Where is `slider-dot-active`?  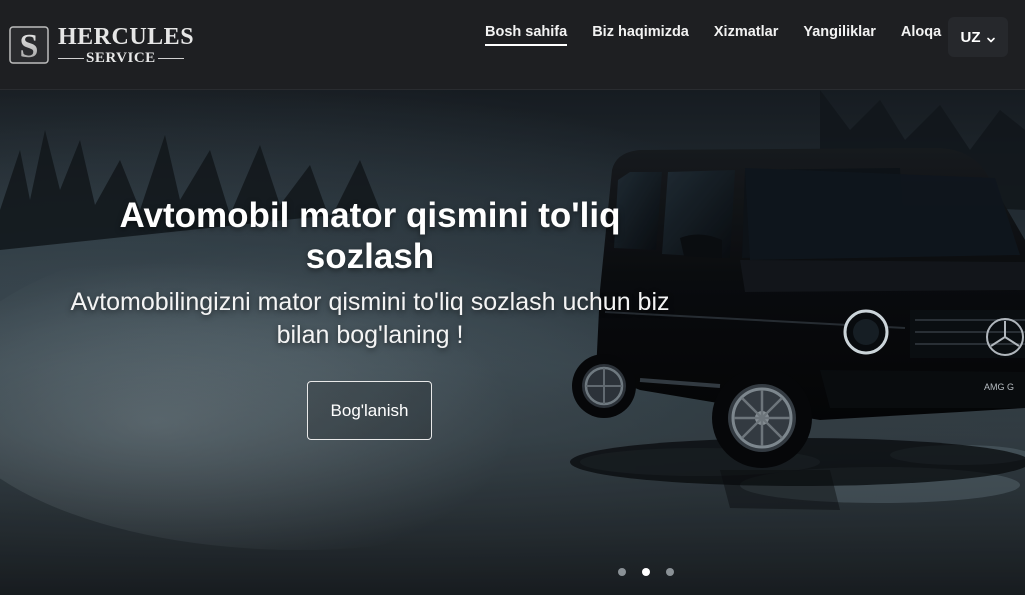
slider-dot-active is located at coordinates (646, 572).